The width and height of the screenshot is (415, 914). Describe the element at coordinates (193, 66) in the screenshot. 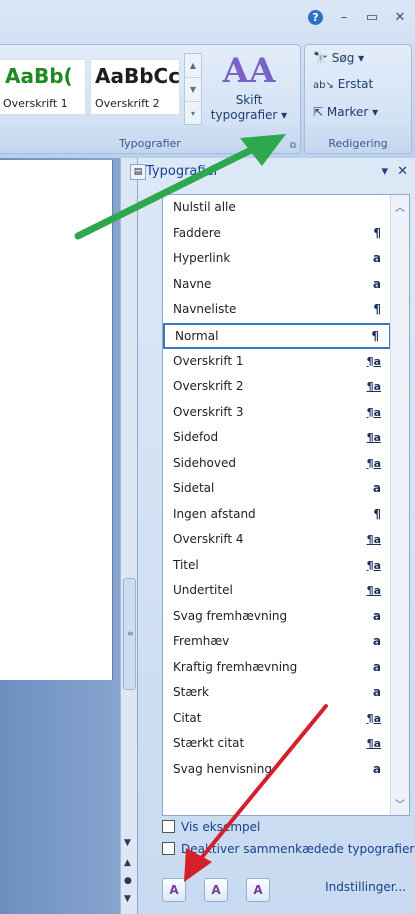

I see `gallery-up-icon: ▲` at that location.